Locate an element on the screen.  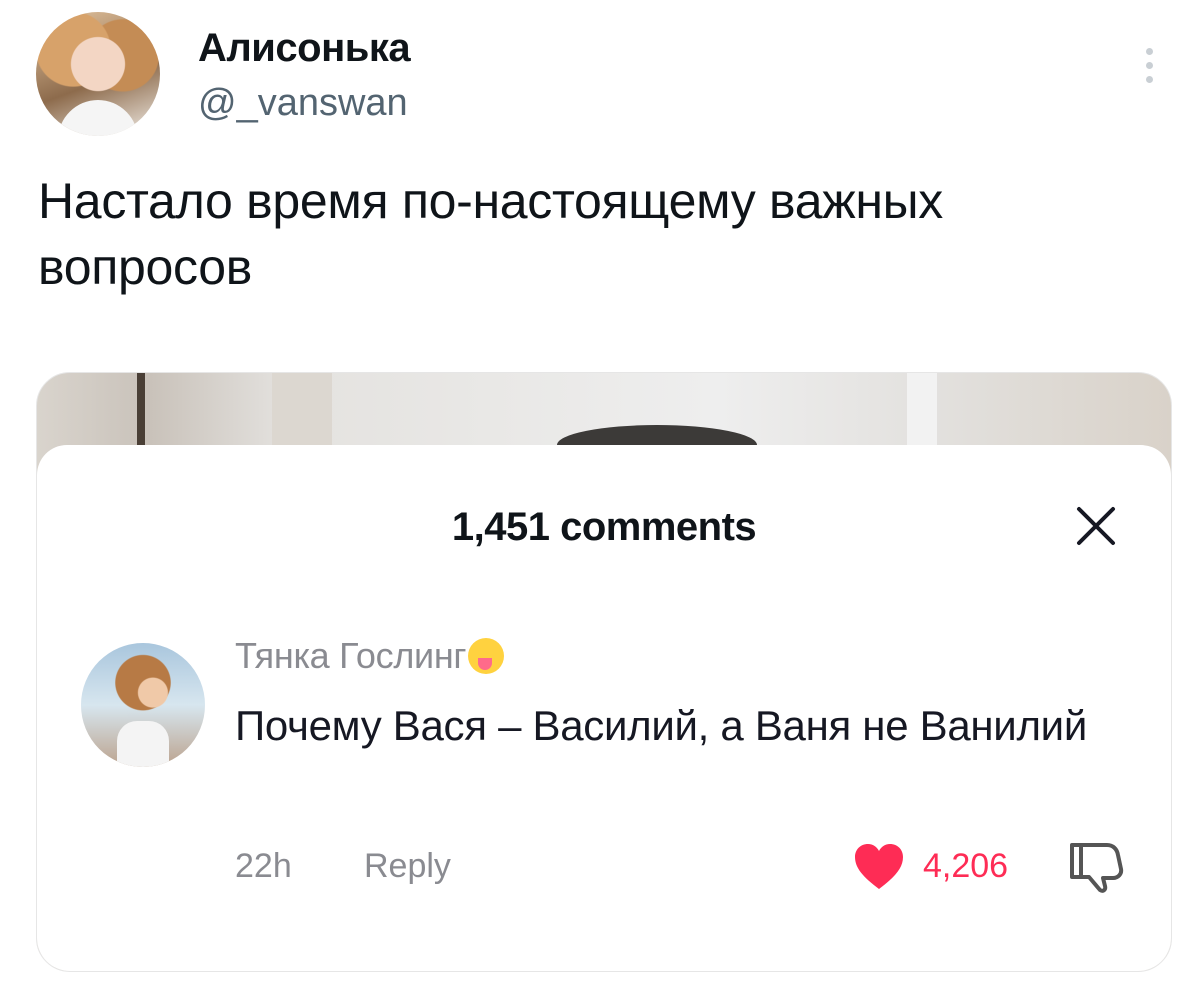
tweet-header: Алисонька @_vanswan is located at coordinates (600, 77).